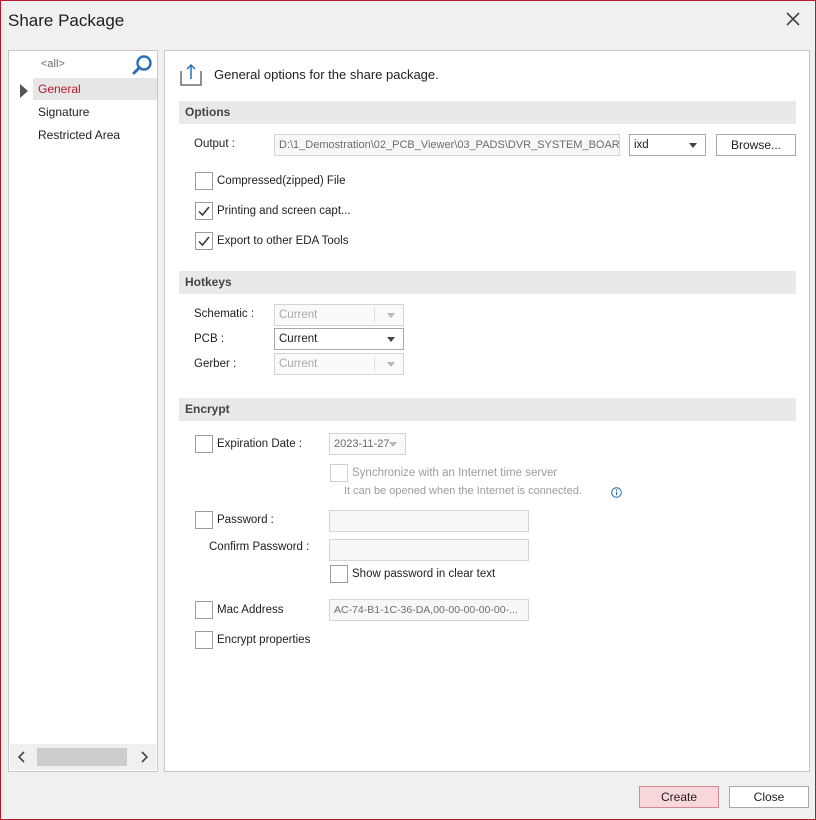 Image resolution: width=816 pixels, height=820 pixels. What do you see at coordinates (487, 112) in the screenshot?
I see `options-section-header: Options` at bounding box center [487, 112].